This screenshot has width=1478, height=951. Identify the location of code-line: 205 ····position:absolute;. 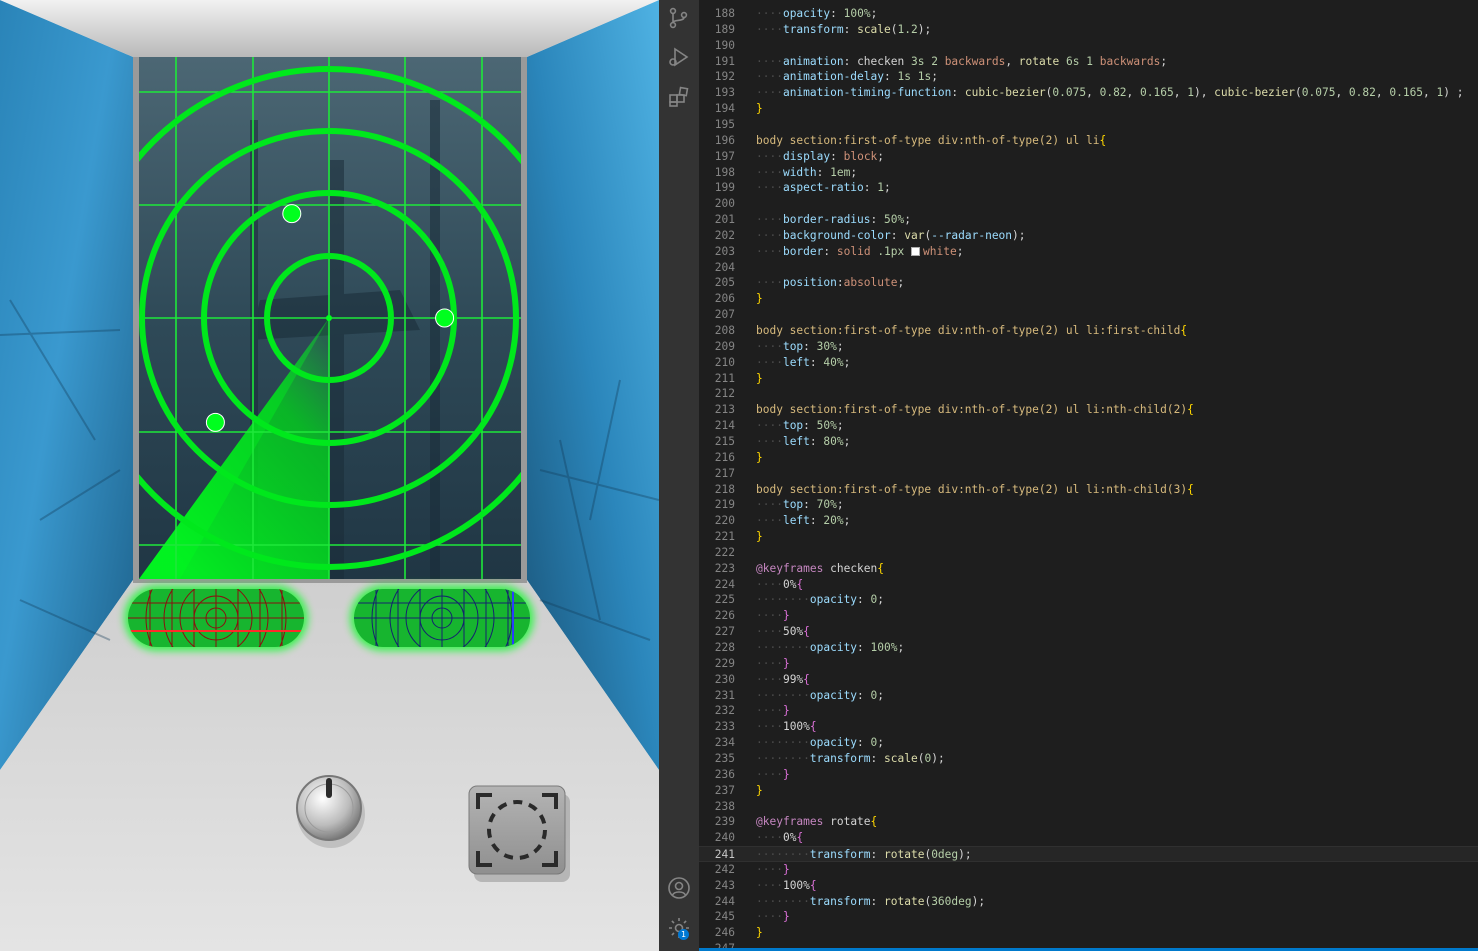
(1088, 283).